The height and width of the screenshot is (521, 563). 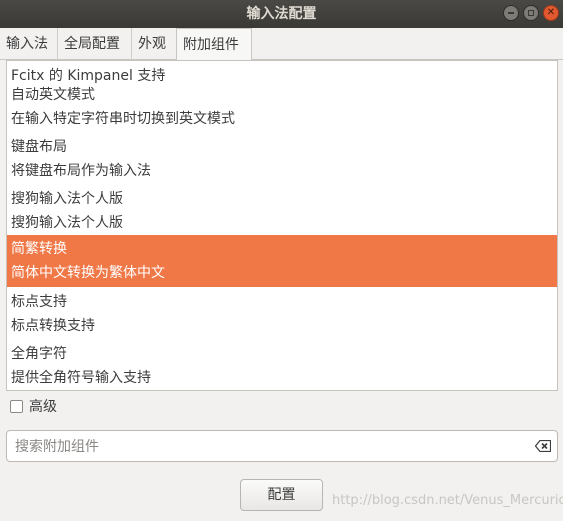 I want to click on minimize-icon, so click(x=511, y=13).